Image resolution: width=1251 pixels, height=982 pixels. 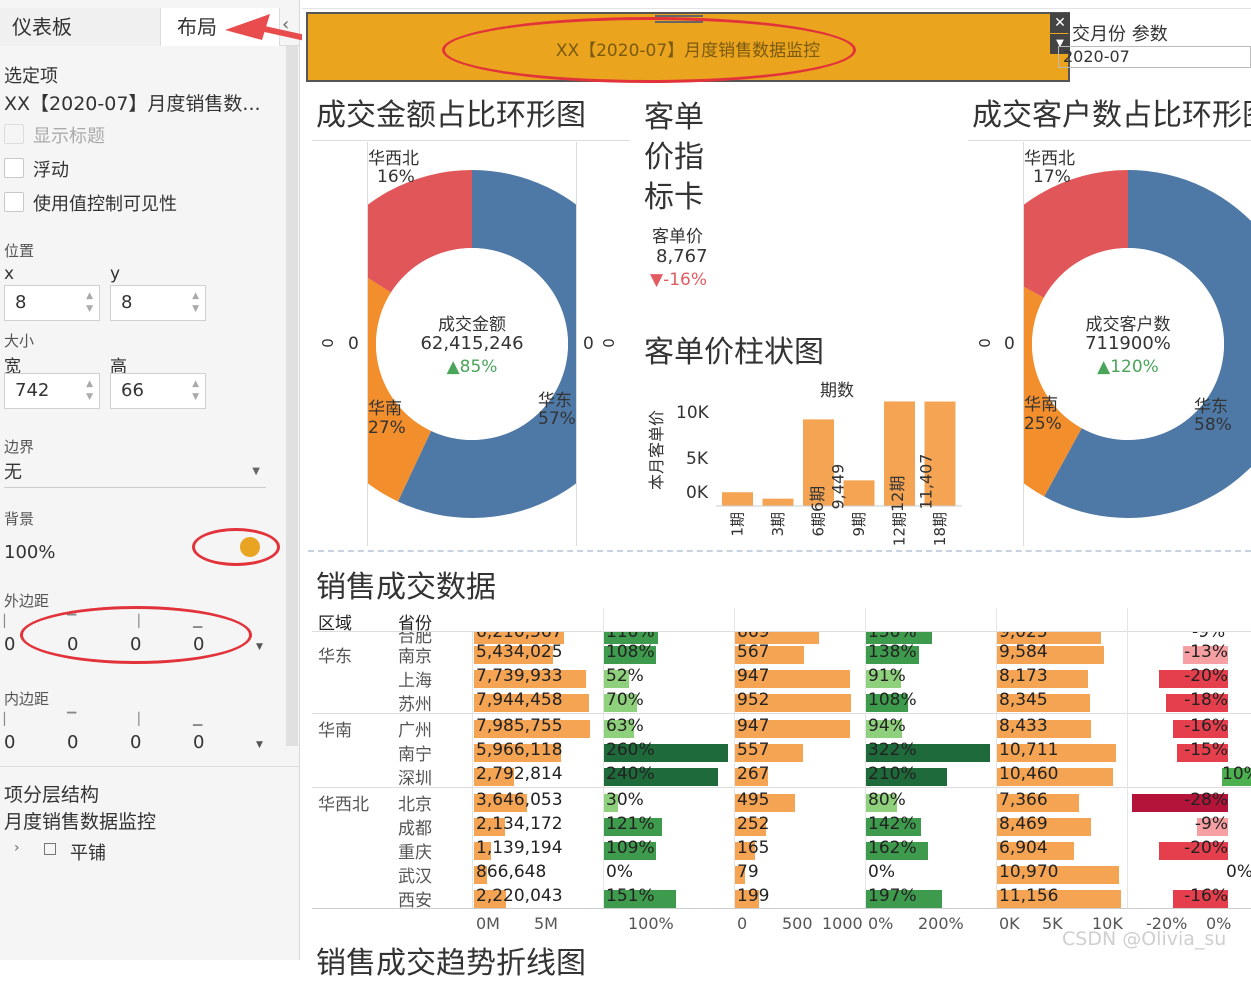 I want to click on param-input: 2020-07, so click(x=1154, y=57).